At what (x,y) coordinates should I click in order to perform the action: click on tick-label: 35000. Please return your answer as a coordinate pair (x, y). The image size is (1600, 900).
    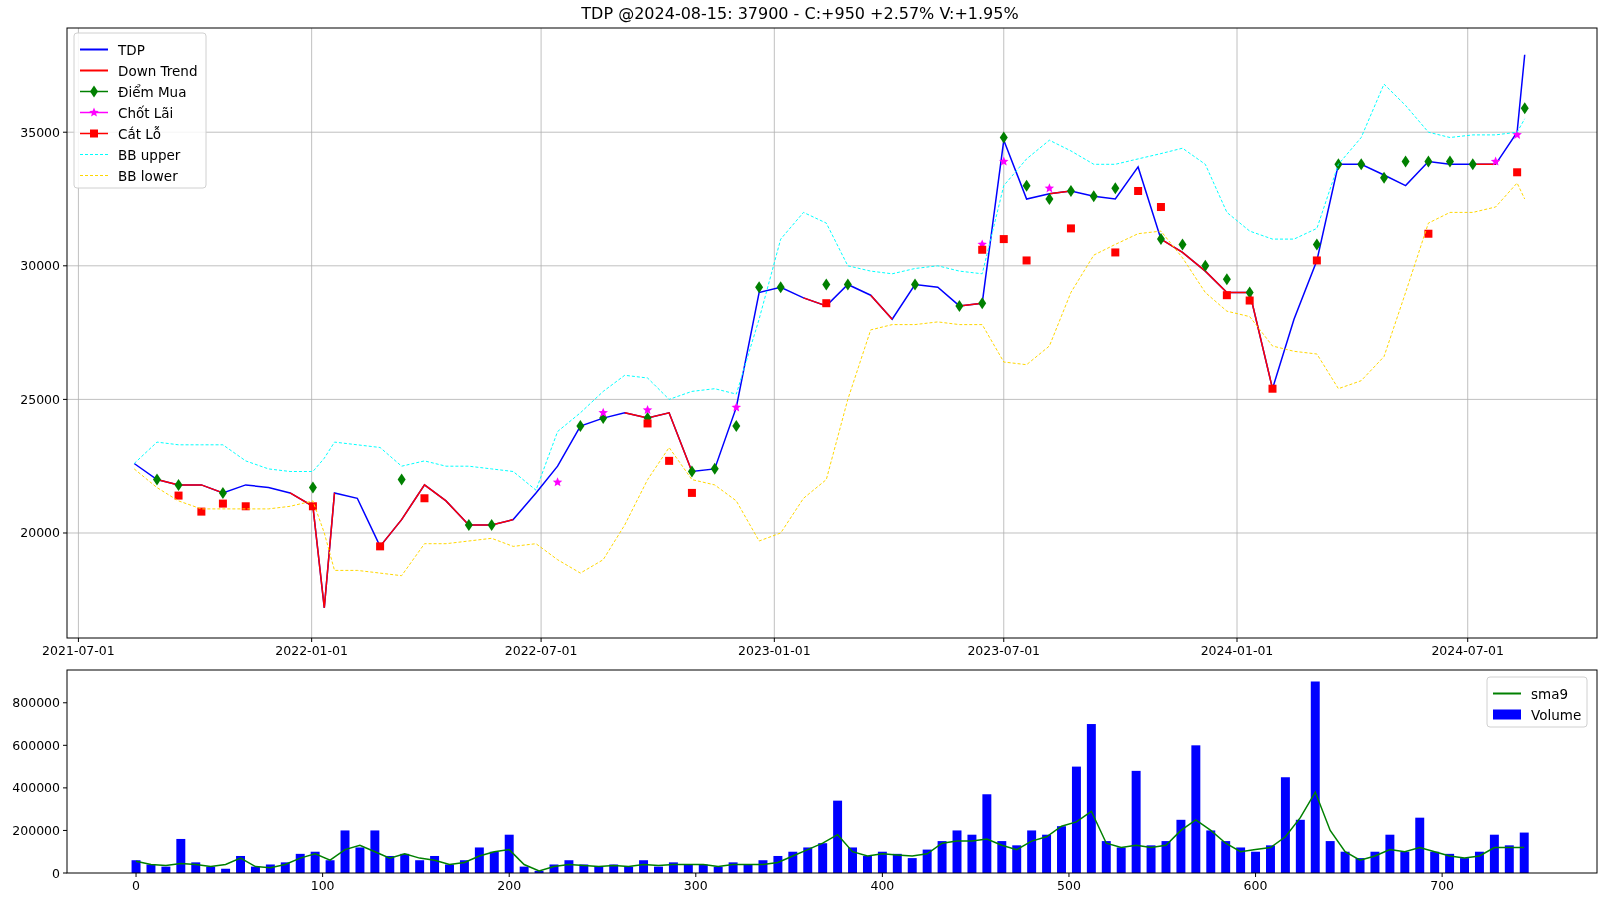
    Looking at the image, I should click on (40, 132).